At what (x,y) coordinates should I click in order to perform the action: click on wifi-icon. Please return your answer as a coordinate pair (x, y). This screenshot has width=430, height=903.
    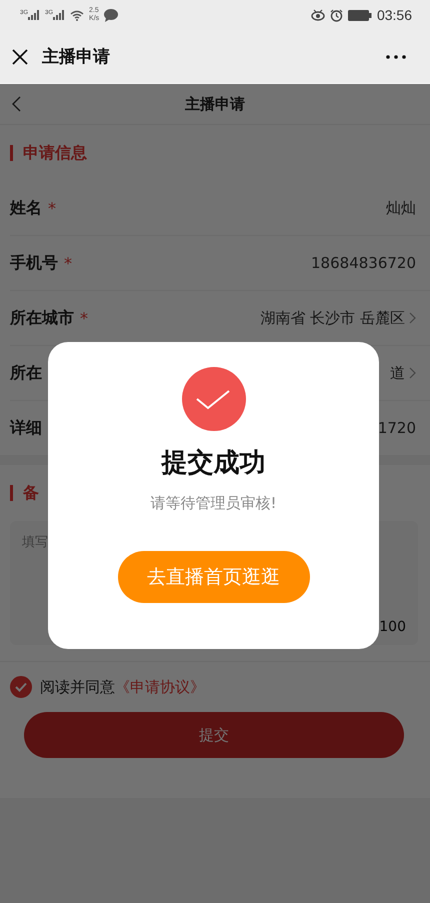
    Looking at the image, I should click on (77, 15).